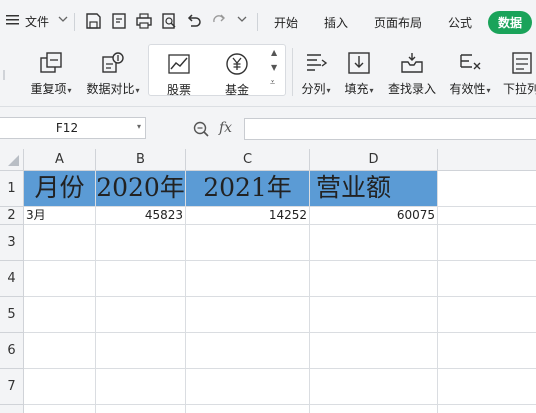  Describe the element at coordinates (268, 22) in the screenshot. I see `menu-bar: 文件 开始 插入 页面布局 公式 数据` at that location.